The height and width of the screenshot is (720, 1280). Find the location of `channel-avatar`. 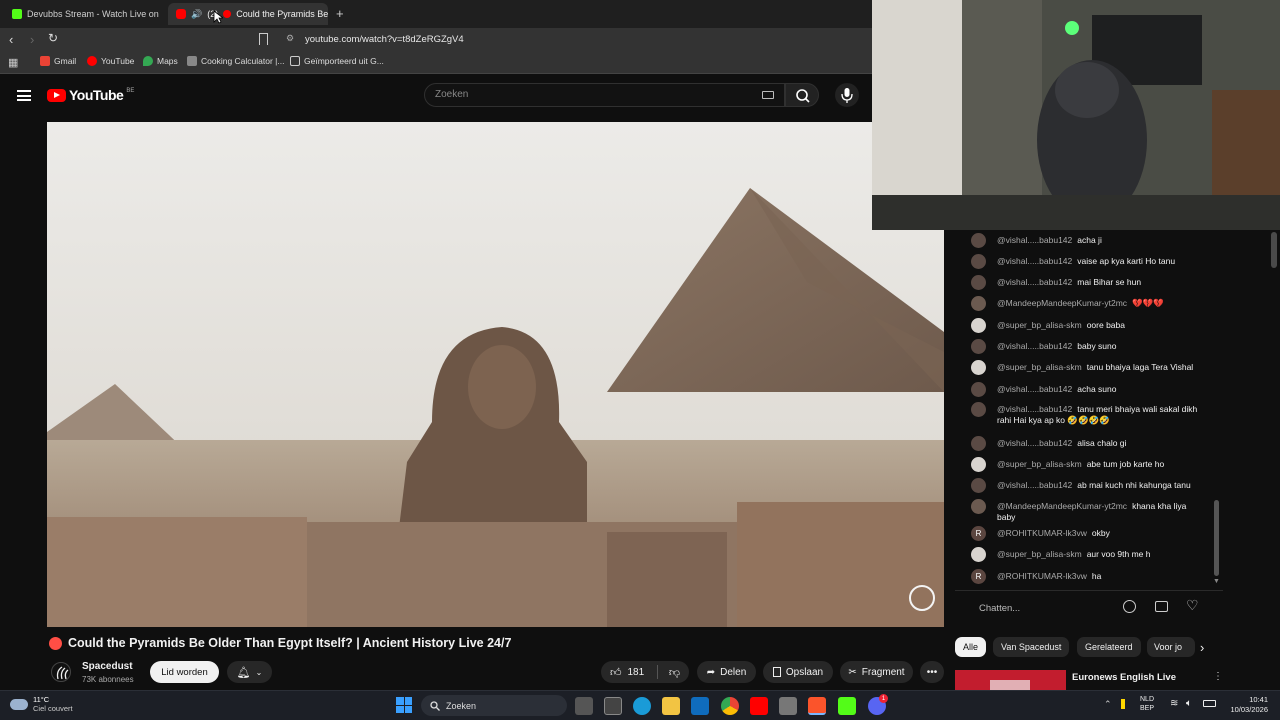

channel-avatar is located at coordinates (61, 672).